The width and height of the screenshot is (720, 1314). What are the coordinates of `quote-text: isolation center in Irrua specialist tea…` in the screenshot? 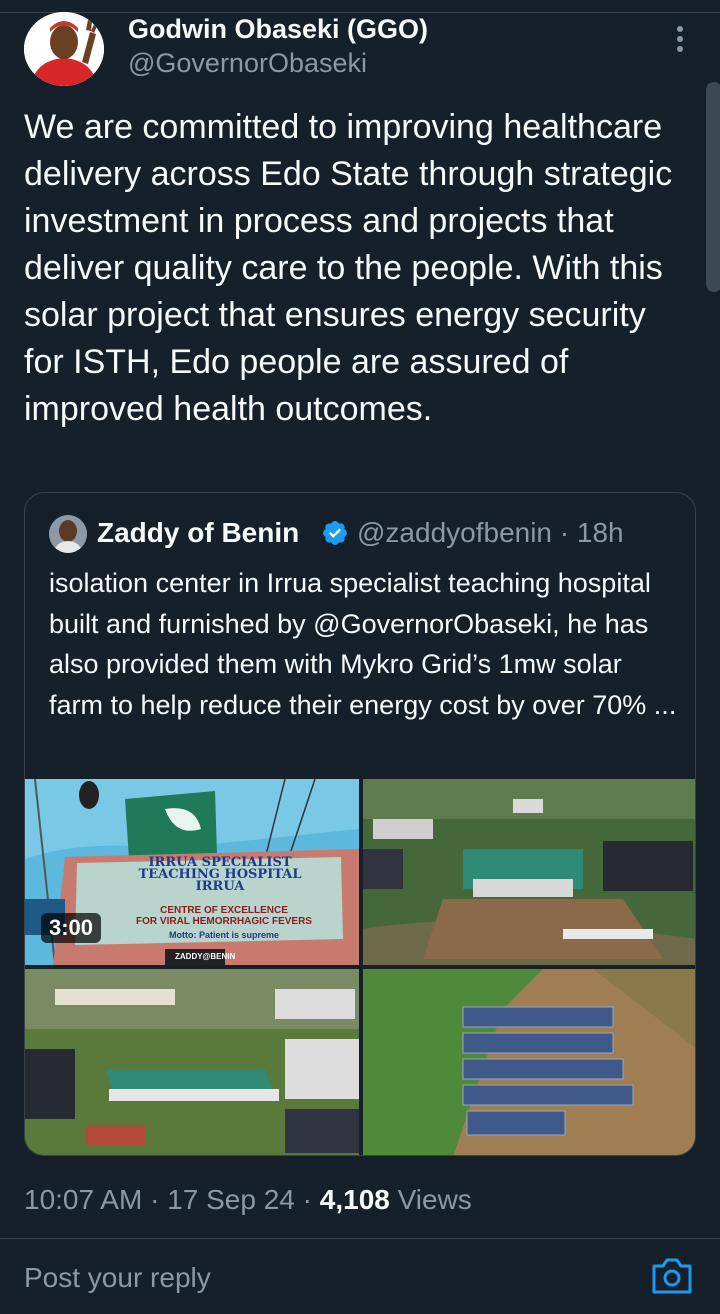 It's located at (363, 644).